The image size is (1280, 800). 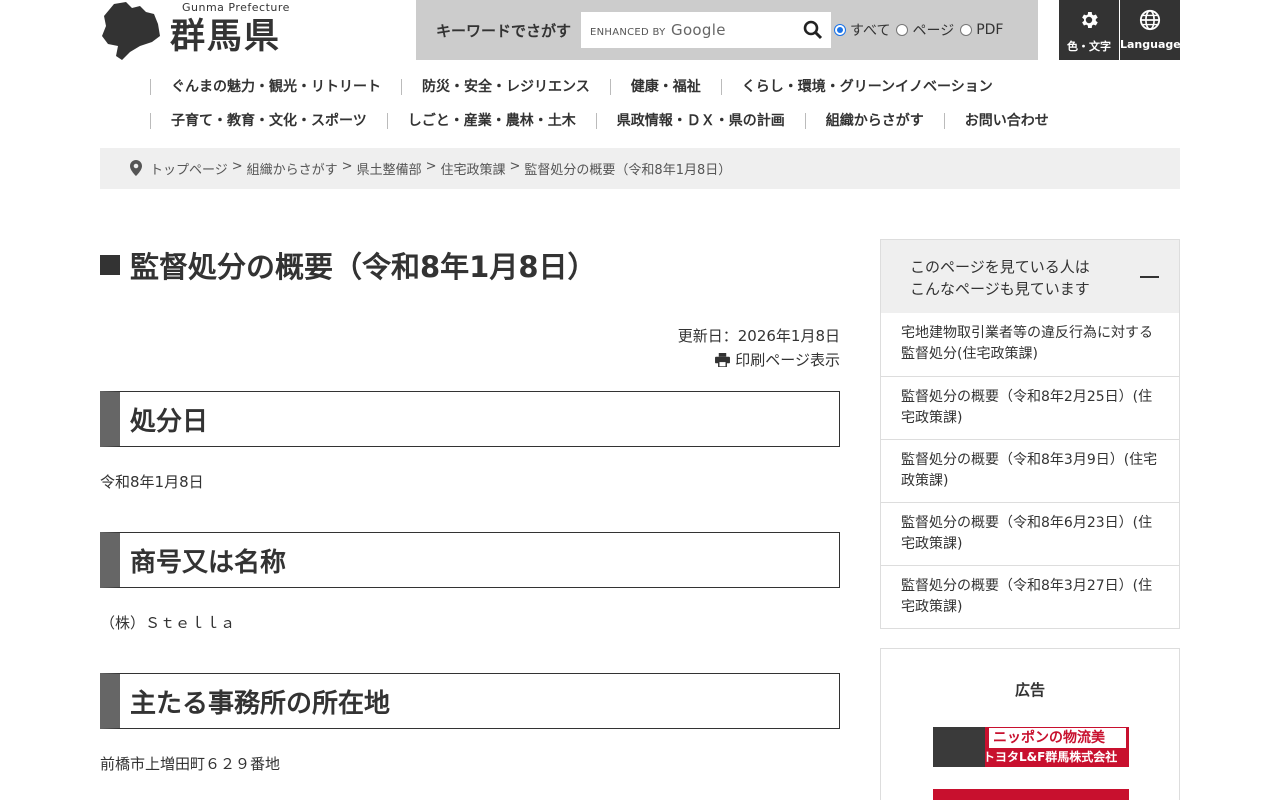 What do you see at coordinates (1029, 690) in the screenshot?
I see `ad-title: 広告` at bounding box center [1029, 690].